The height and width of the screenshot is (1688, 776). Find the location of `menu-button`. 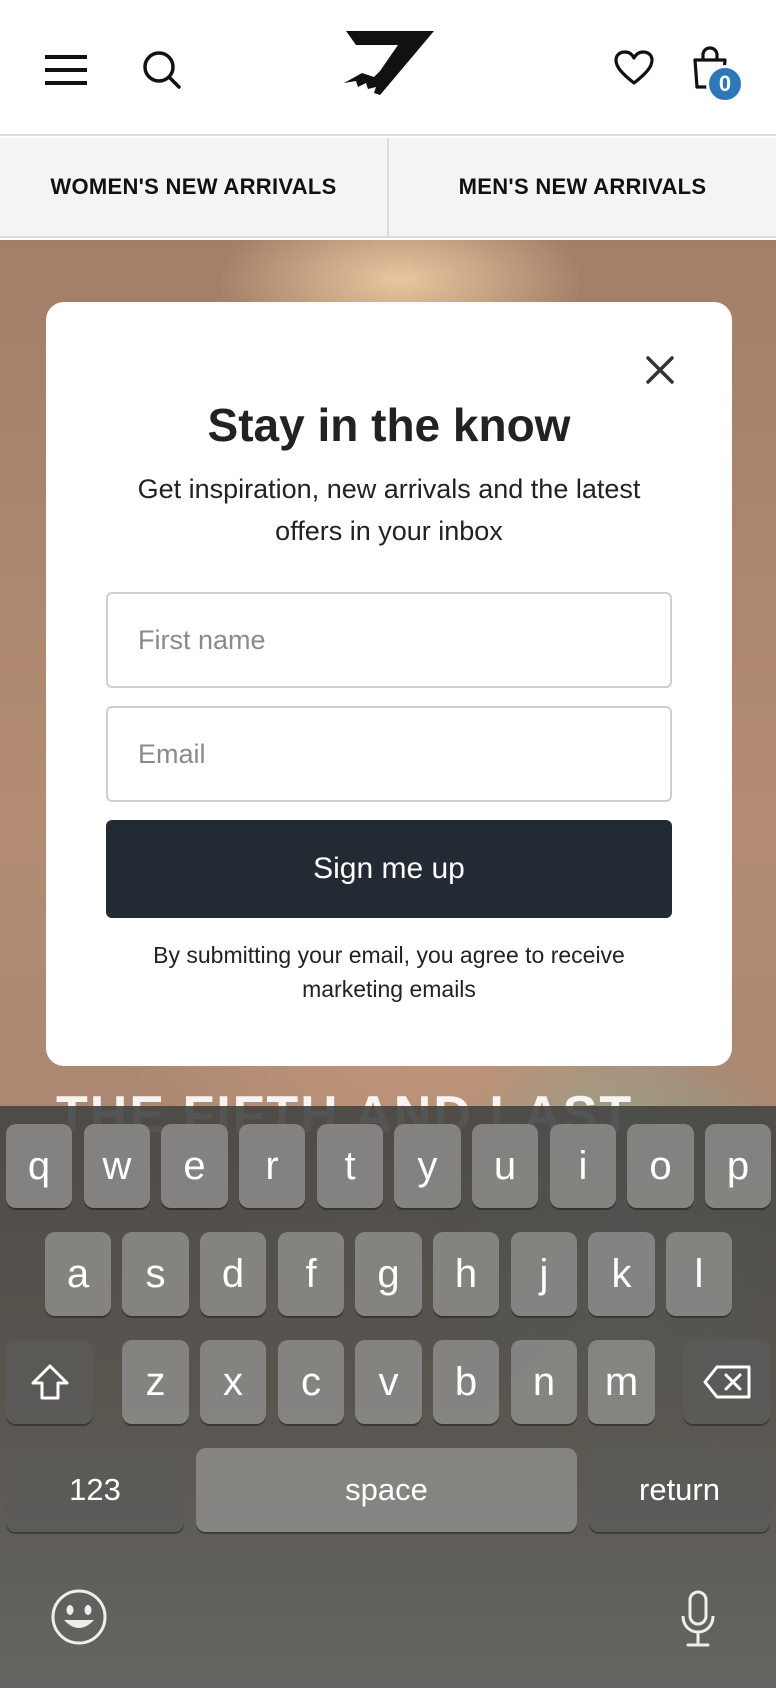

menu-button is located at coordinates (66, 70).